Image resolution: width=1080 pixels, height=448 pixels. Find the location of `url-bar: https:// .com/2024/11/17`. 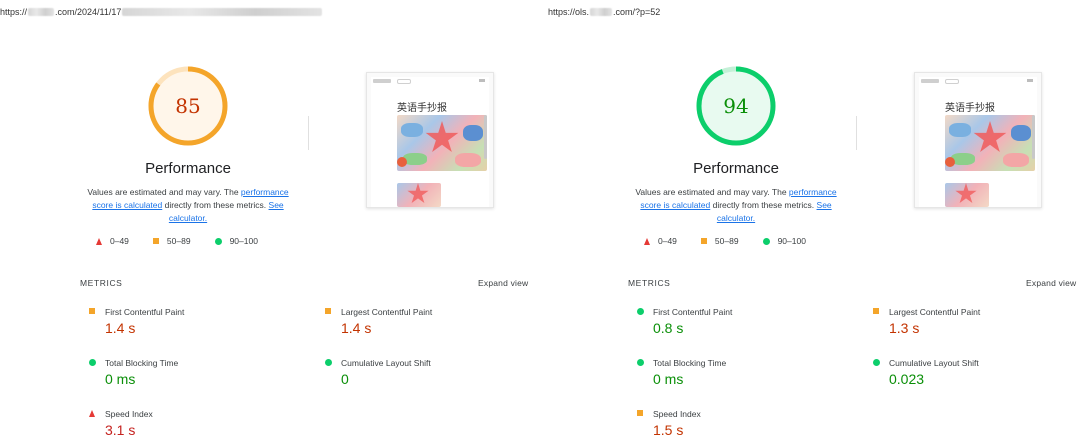

url-bar: https:// .com/2024/11/17 is located at coordinates (161, 12).